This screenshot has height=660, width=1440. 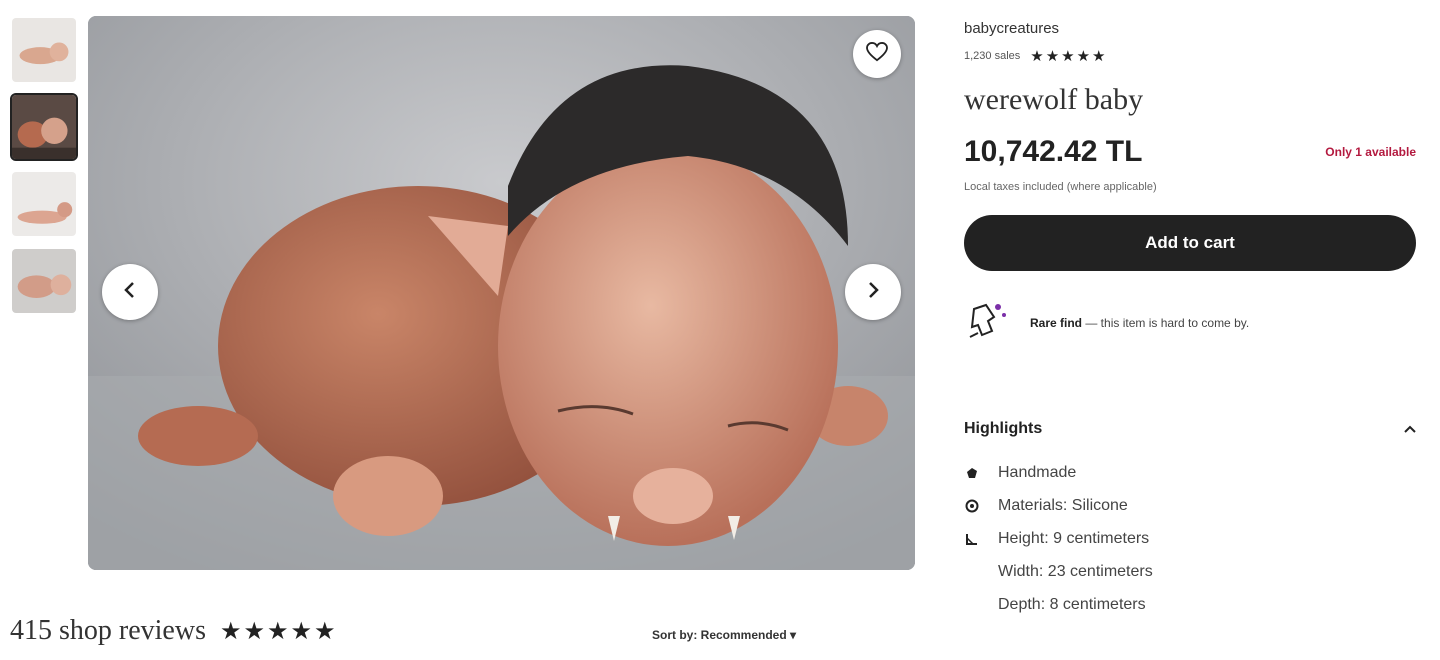 What do you see at coordinates (988, 322) in the screenshot?
I see `rare-find-icon` at bounding box center [988, 322].